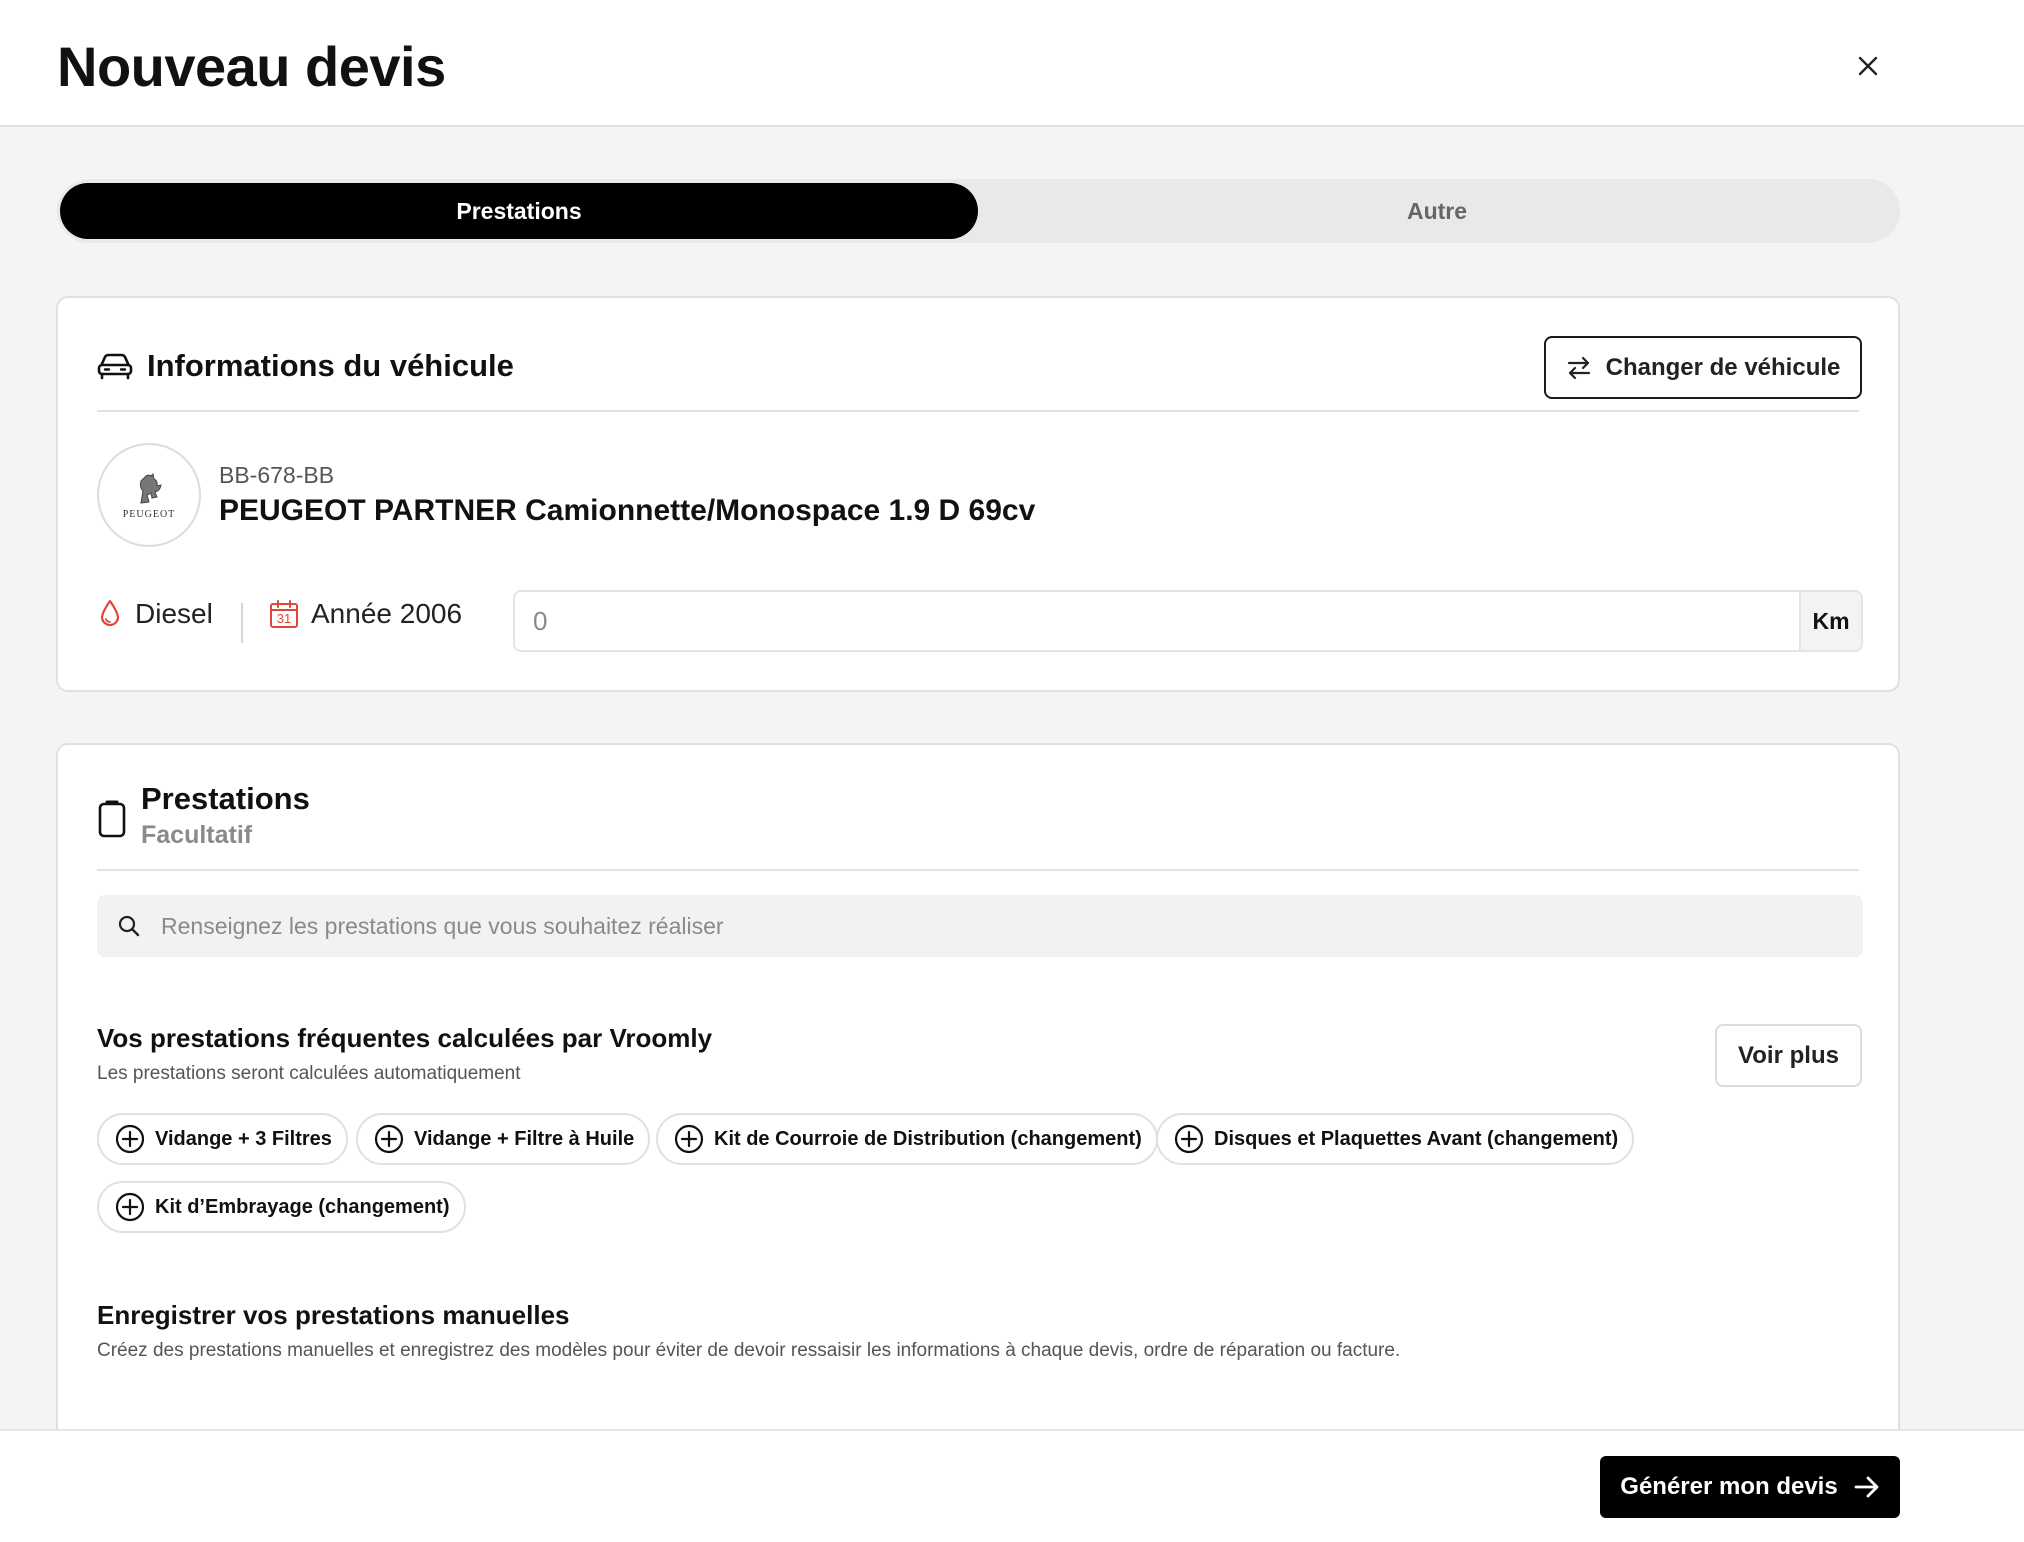 This screenshot has width=2024, height=1542. Describe the element at coordinates (225, 798) in the screenshot. I see `prestations-section-title: Prestations` at that location.